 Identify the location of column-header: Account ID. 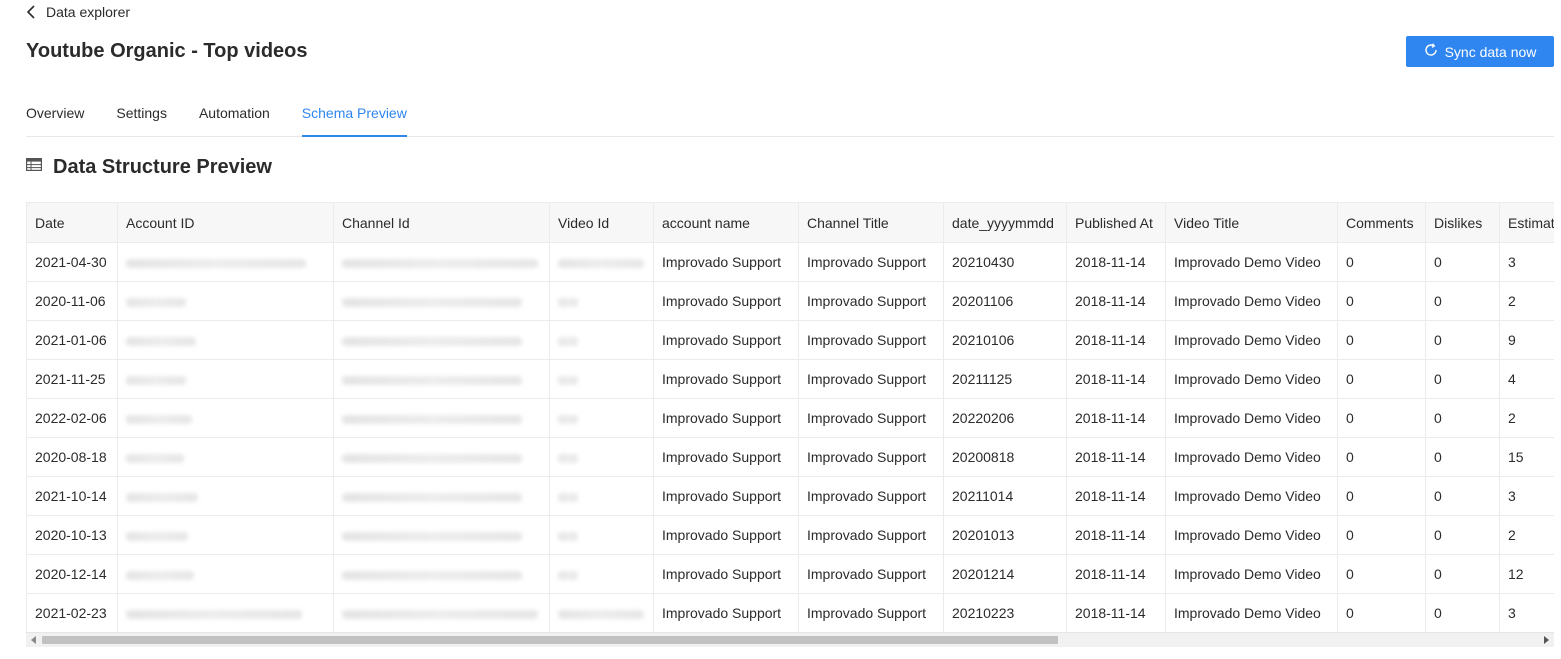
(225, 222).